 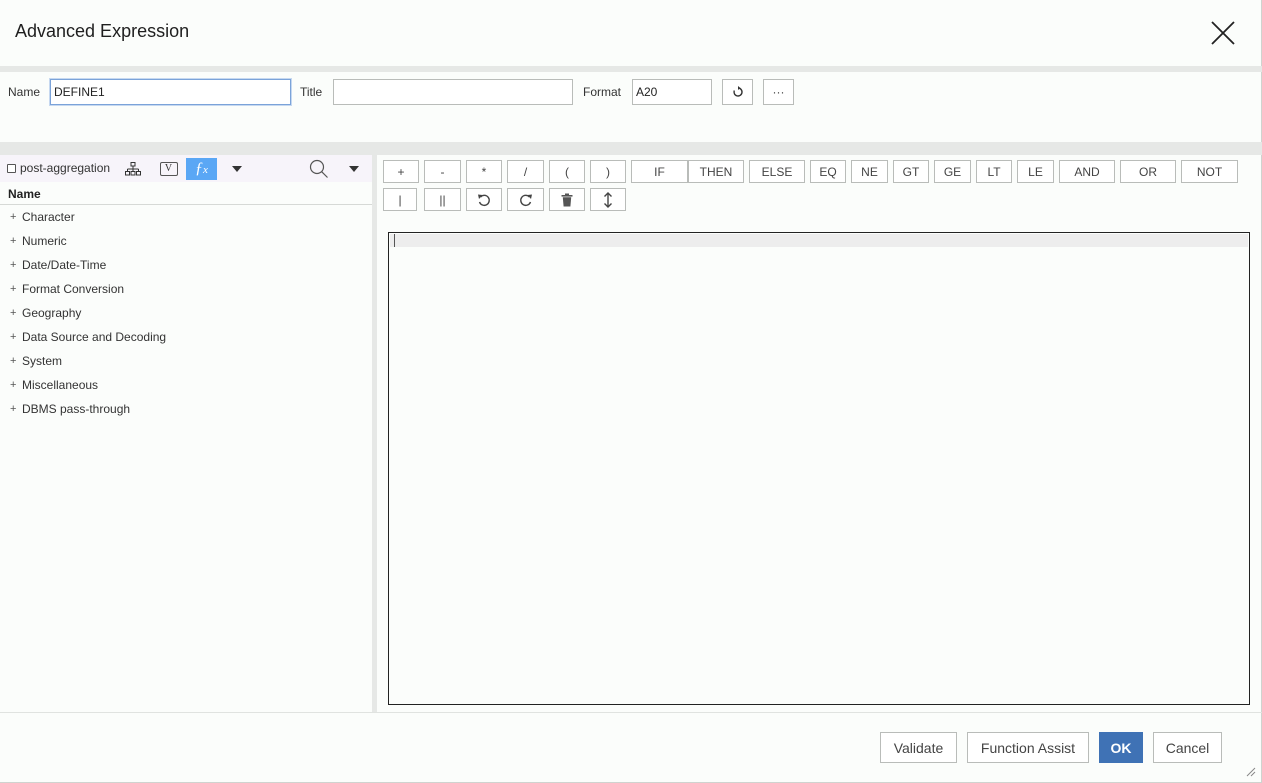 I want to click on title-field, so click(x=453, y=92).